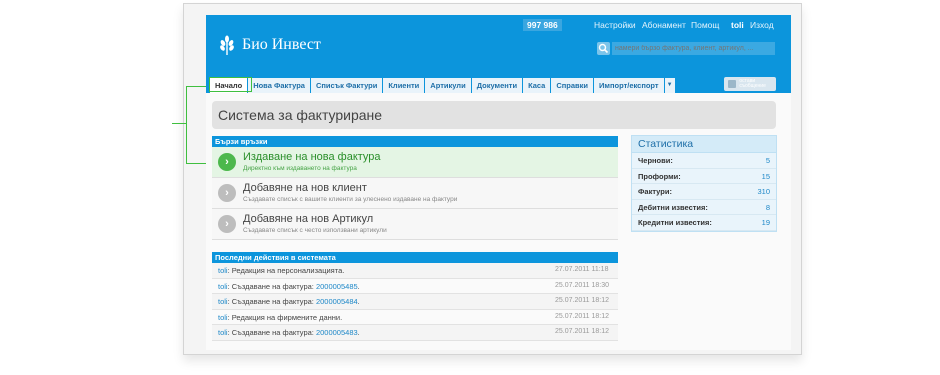 Image resolution: width=940 pixels, height=375 pixels. Describe the element at coordinates (280, 317) in the screenshot. I see `action-text: toli: Редакция на фирмените данни.` at that location.